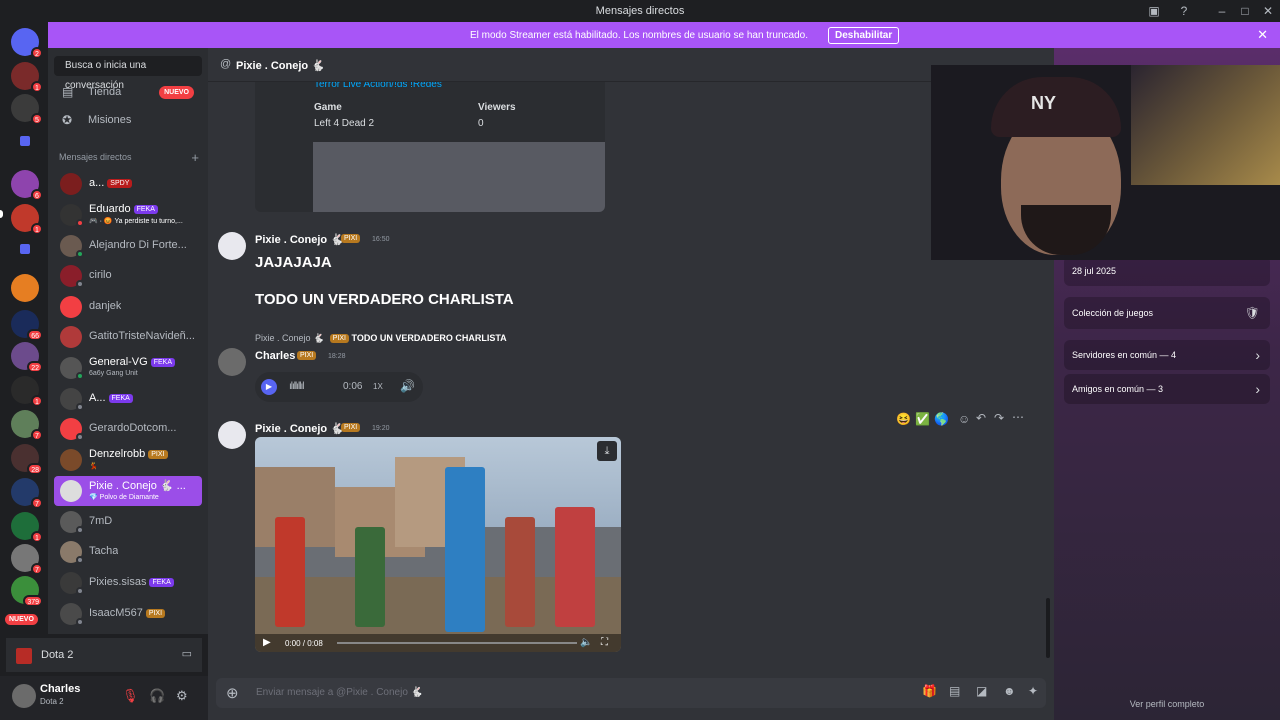 This screenshot has height=720, width=1280. Describe the element at coordinates (607, 451) in the screenshot. I see `download-icon: ⤓` at that location.